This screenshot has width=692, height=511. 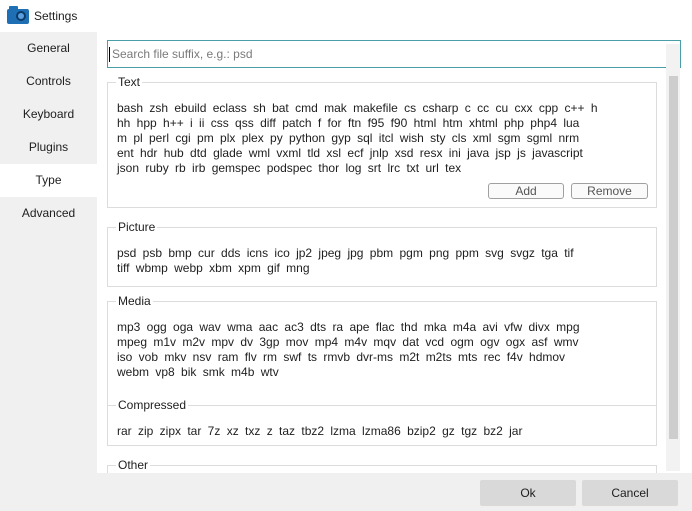 I want to click on suffix-line: tiff wbmp webp xbm xpm gif mng, so click(x=213, y=268).